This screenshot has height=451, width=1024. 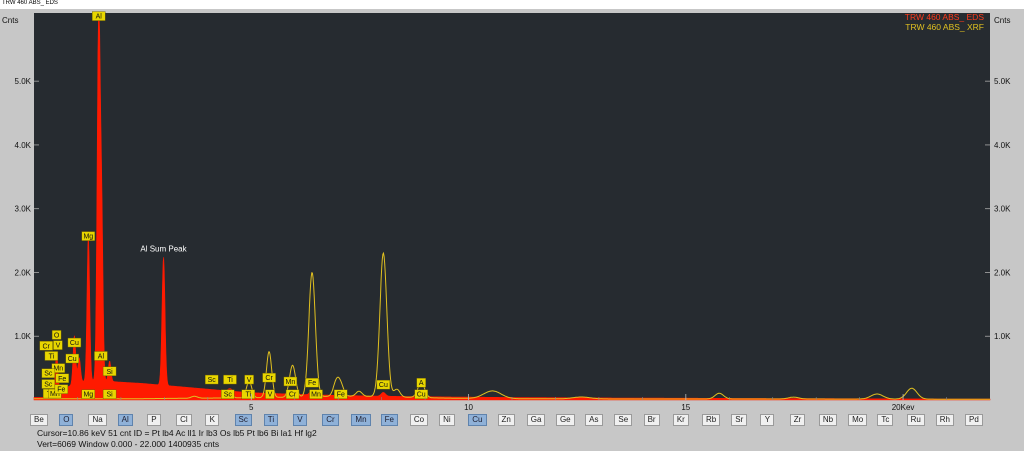 I want to click on element-button-nb: Nb, so click(x=828, y=420).